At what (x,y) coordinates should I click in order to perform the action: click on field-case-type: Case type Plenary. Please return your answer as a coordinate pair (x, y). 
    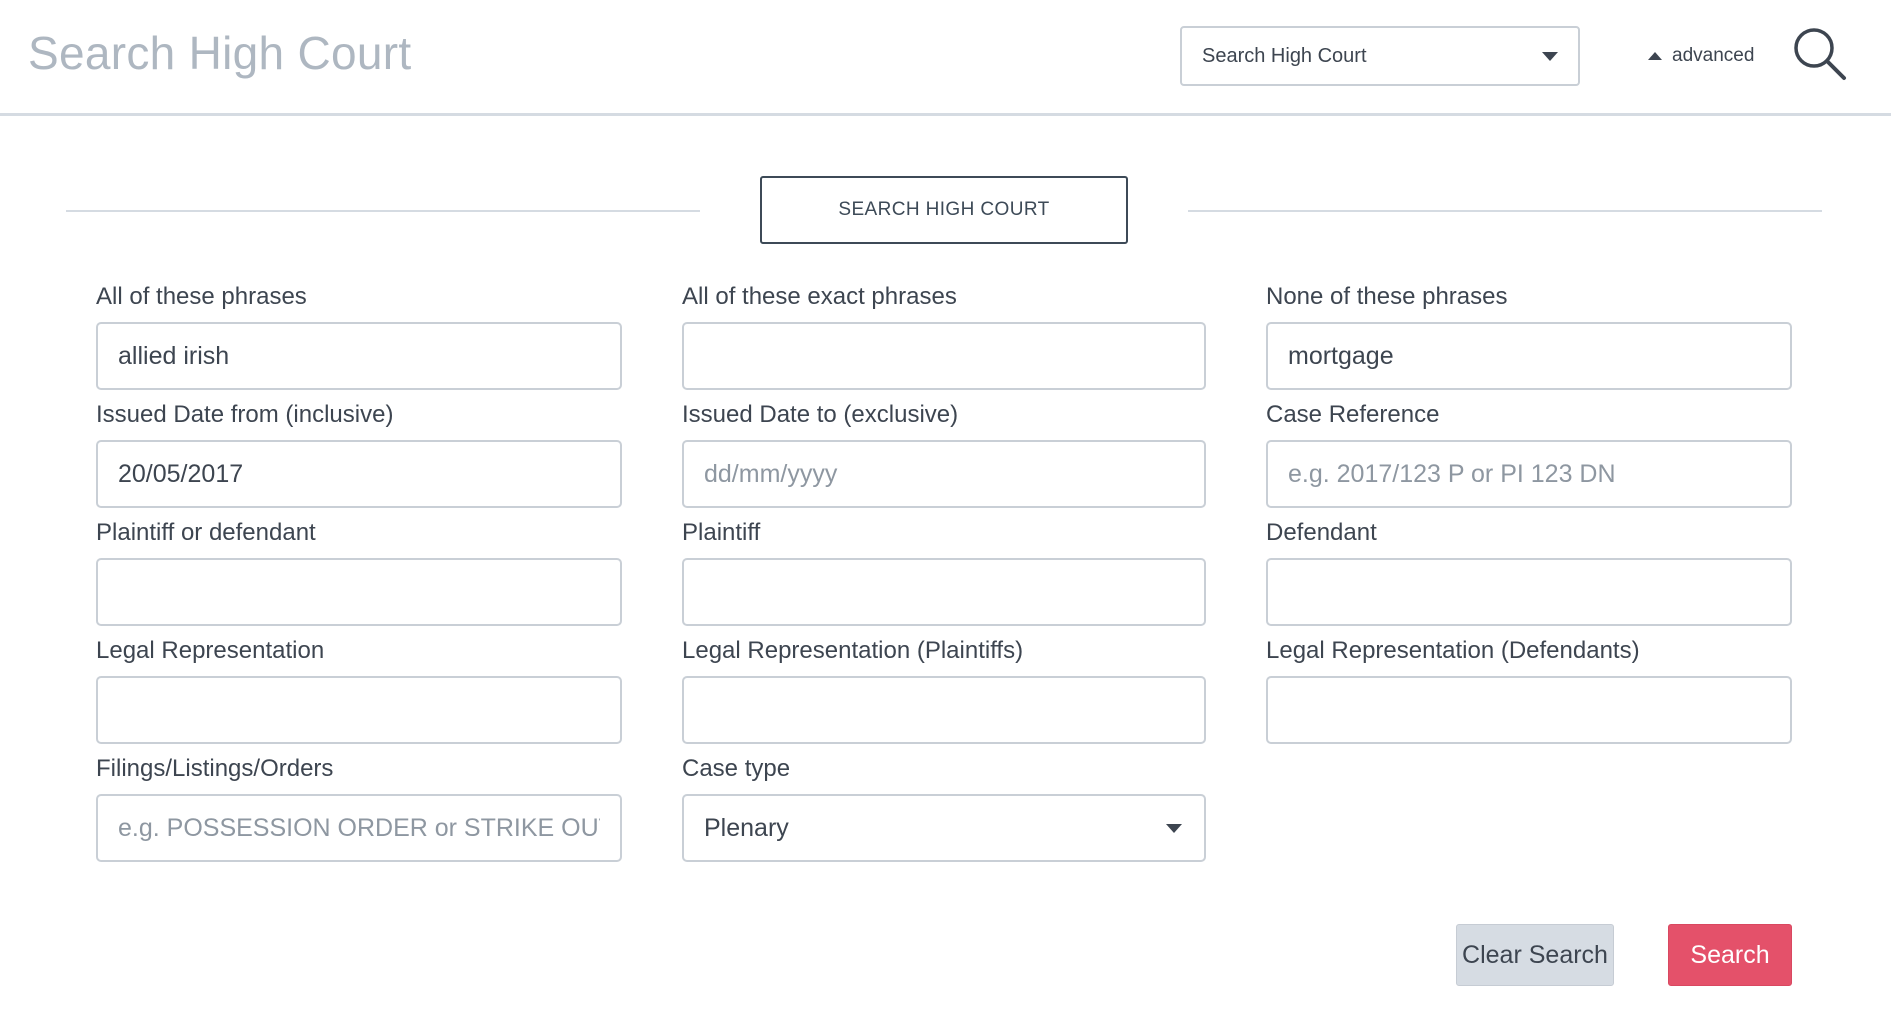
    Looking at the image, I should click on (944, 807).